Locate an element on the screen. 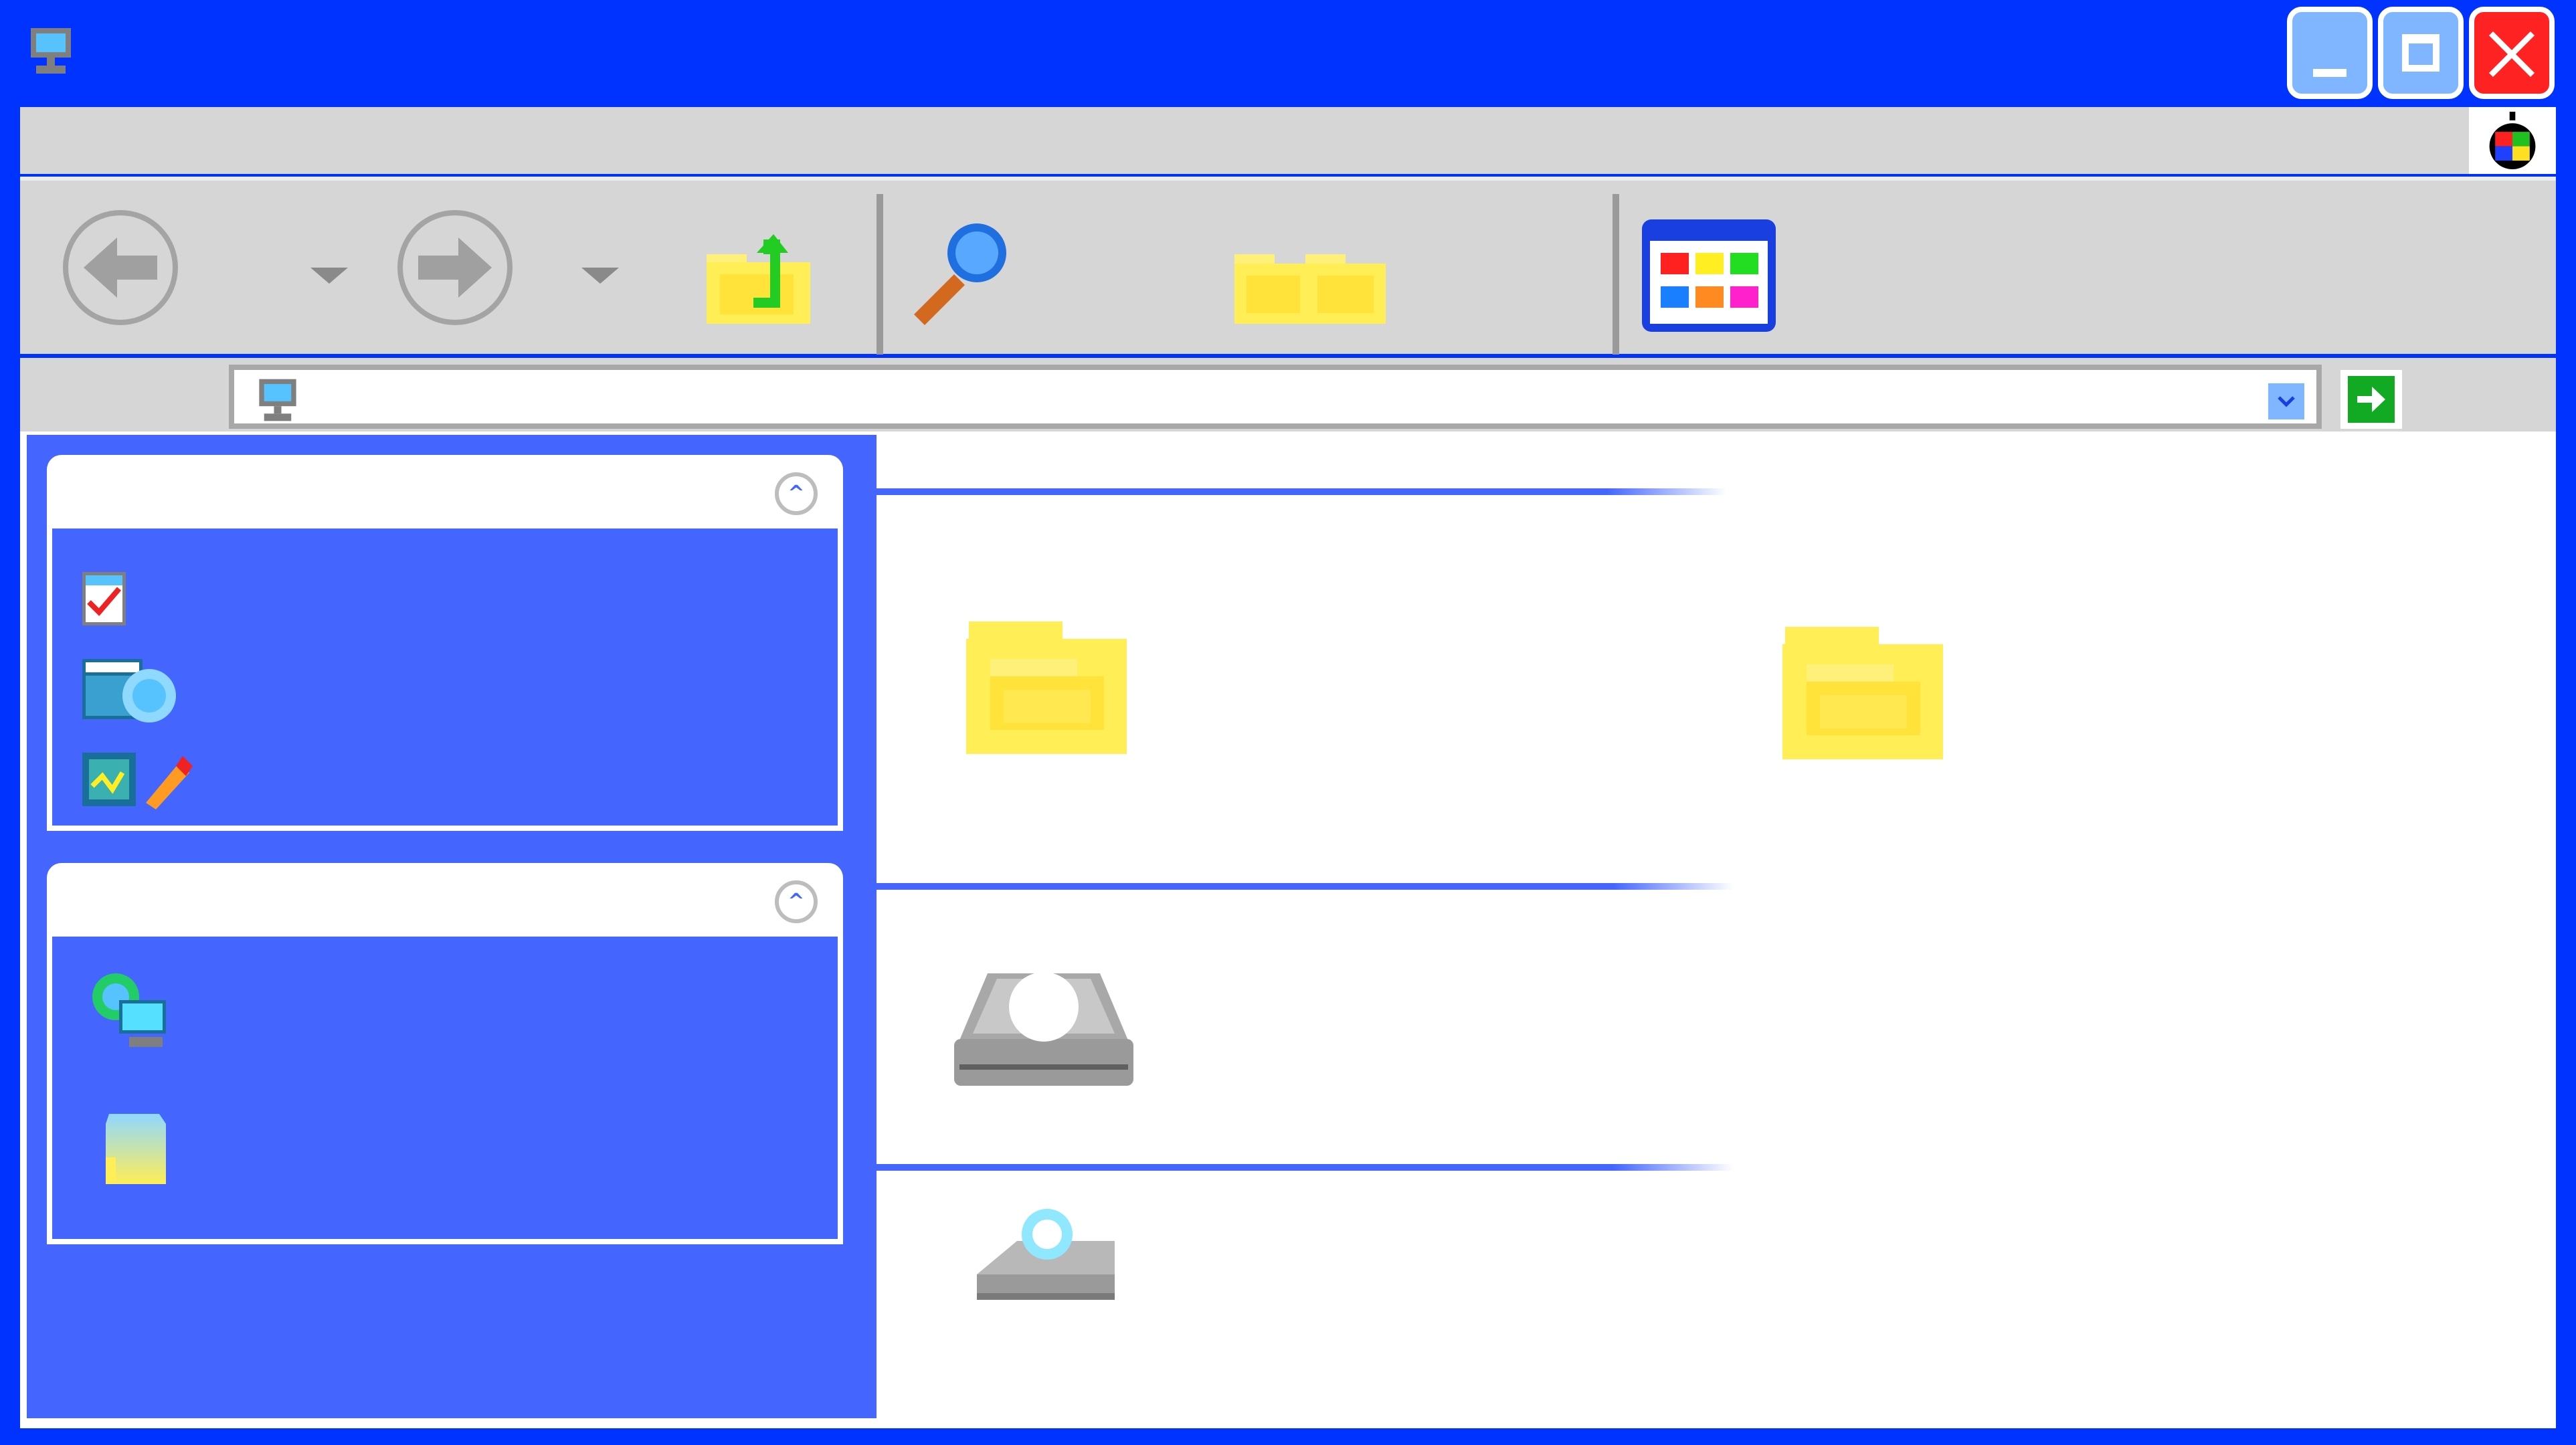 The image size is (2576, 1445). hard-drive-icon is located at coordinates (1043, 1029).